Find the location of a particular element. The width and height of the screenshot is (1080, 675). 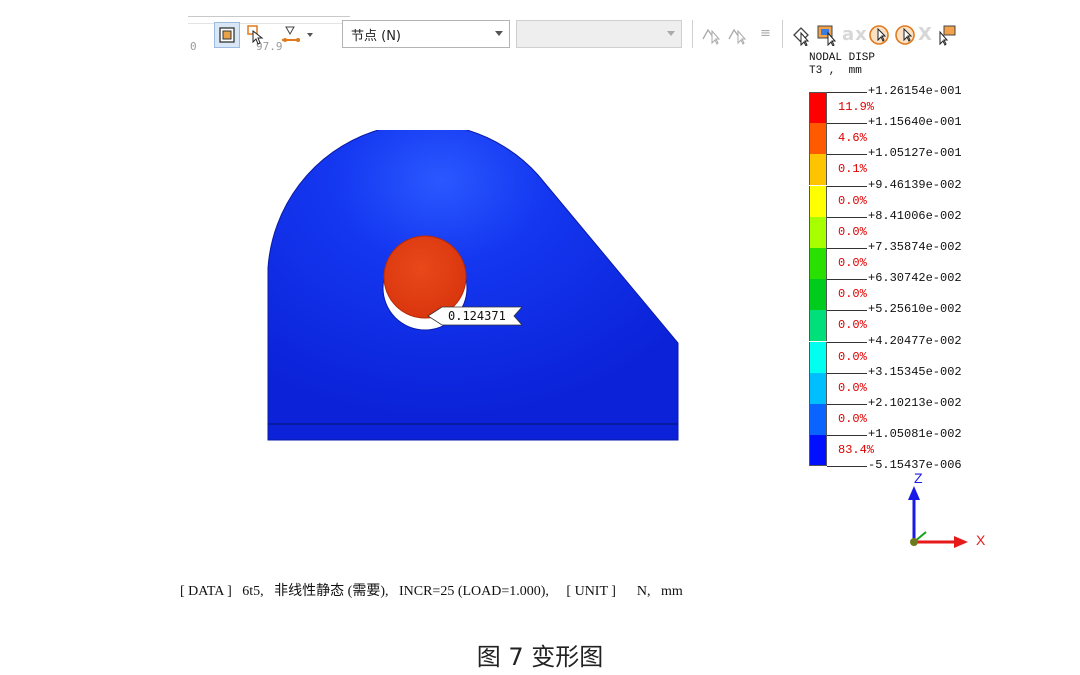

pick-button is located at coordinates (947, 35).